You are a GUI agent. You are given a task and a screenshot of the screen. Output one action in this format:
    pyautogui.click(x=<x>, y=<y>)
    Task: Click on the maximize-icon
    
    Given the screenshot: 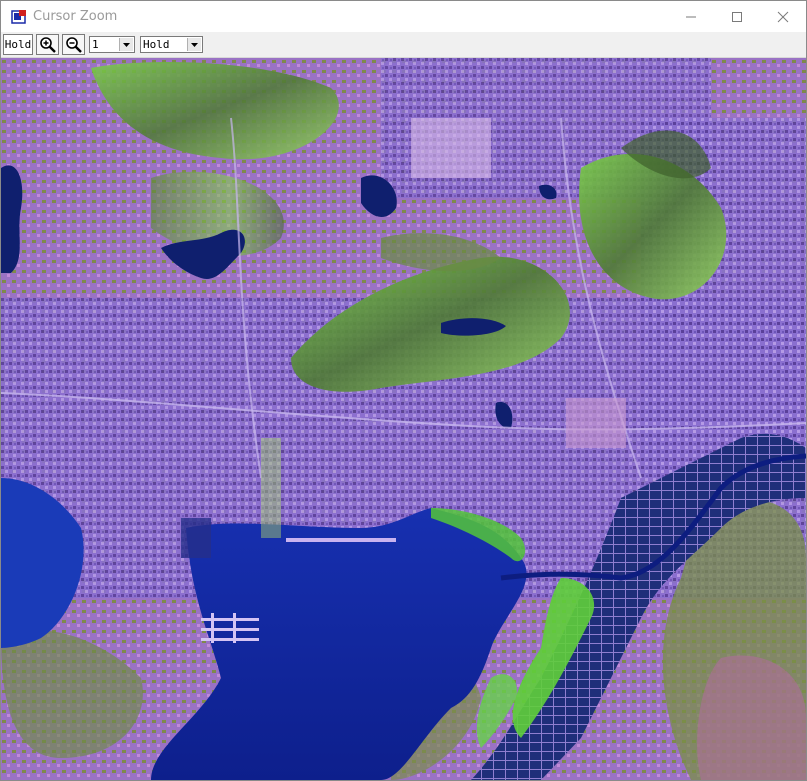 What is the action you would take?
    pyautogui.click(x=737, y=16)
    